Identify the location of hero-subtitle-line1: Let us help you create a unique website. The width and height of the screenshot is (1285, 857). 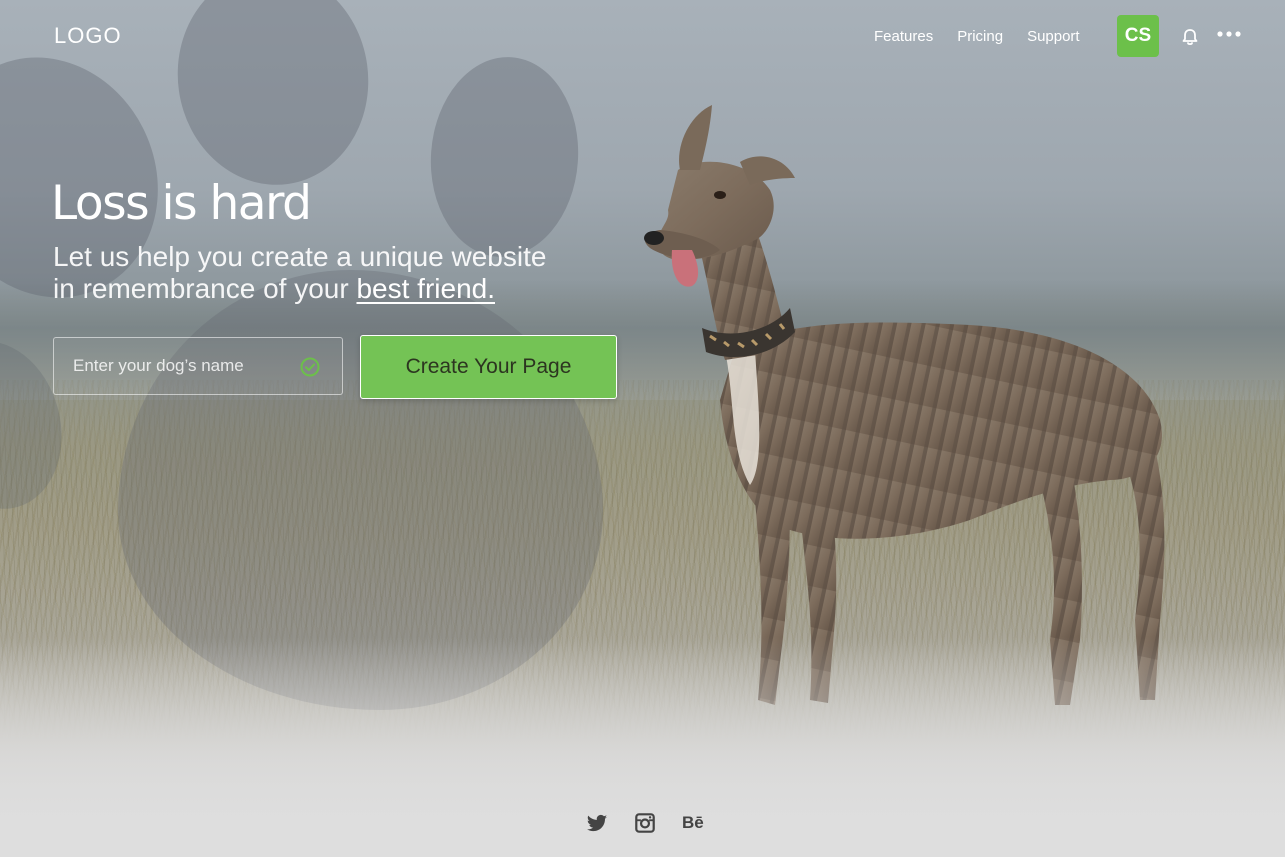
(300, 256).